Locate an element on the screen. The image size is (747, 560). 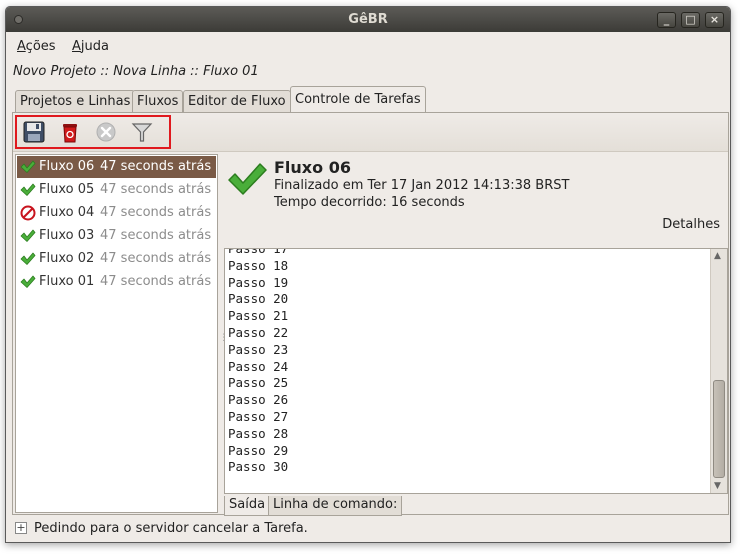
output-line: Passo 21 is located at coordinates (258, 316).